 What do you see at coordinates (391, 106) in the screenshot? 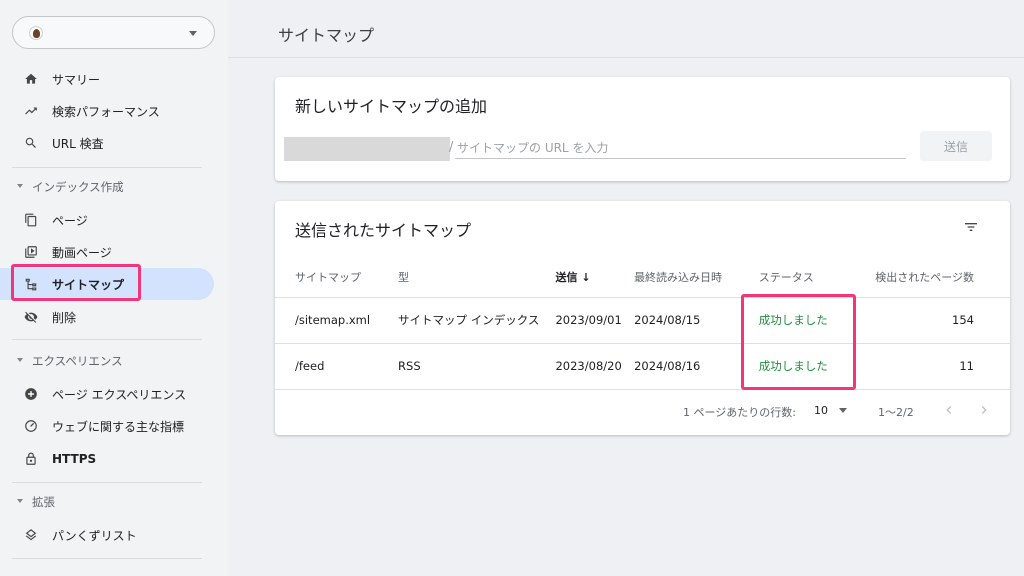
I see `add-sitemap-title: 新しいサイトマップの追加` at bounding box center [391, 106].